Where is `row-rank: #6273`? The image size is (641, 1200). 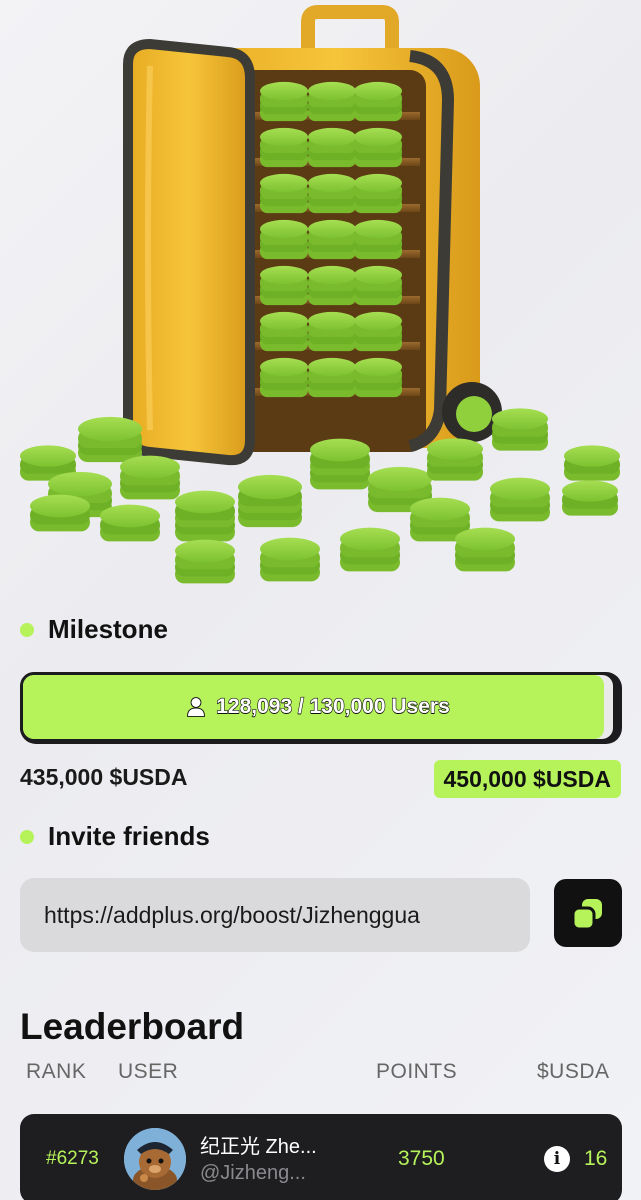
row-rank: #6273 is located at coordinates (72, 1158).